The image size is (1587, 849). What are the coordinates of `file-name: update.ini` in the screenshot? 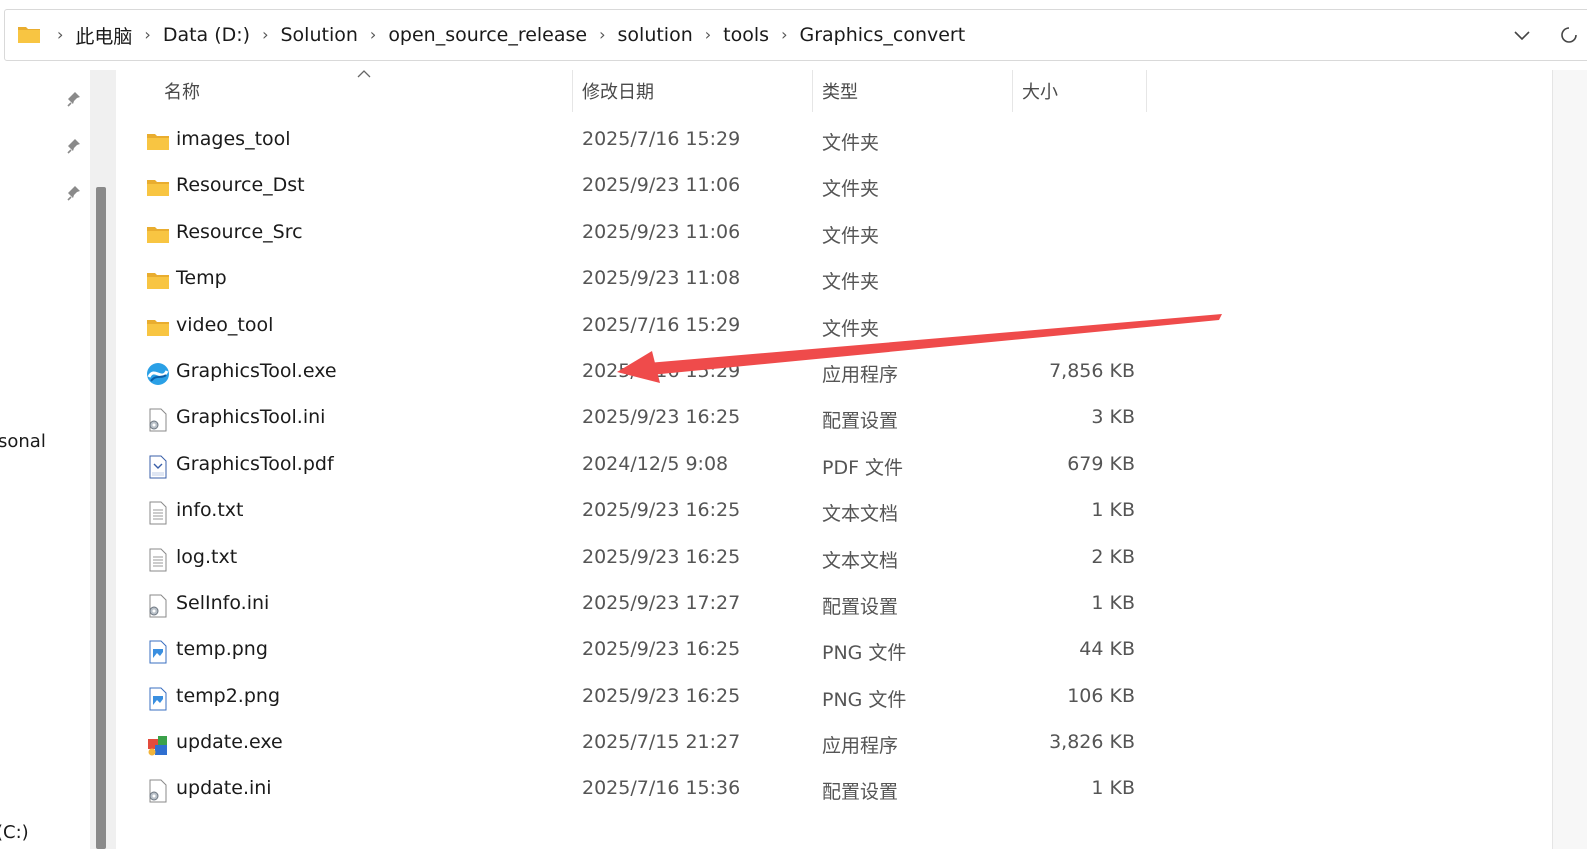 It's located at (224, 788).